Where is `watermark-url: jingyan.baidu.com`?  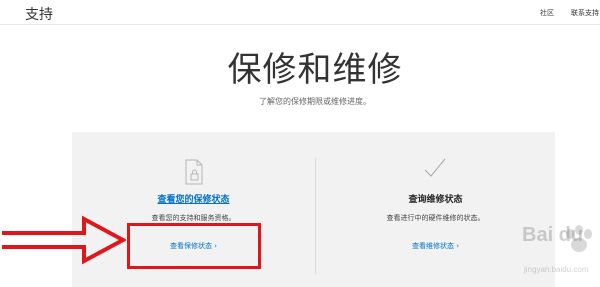 watermark-url: jingyan.baidu.com is located at coordinates (556, 269).